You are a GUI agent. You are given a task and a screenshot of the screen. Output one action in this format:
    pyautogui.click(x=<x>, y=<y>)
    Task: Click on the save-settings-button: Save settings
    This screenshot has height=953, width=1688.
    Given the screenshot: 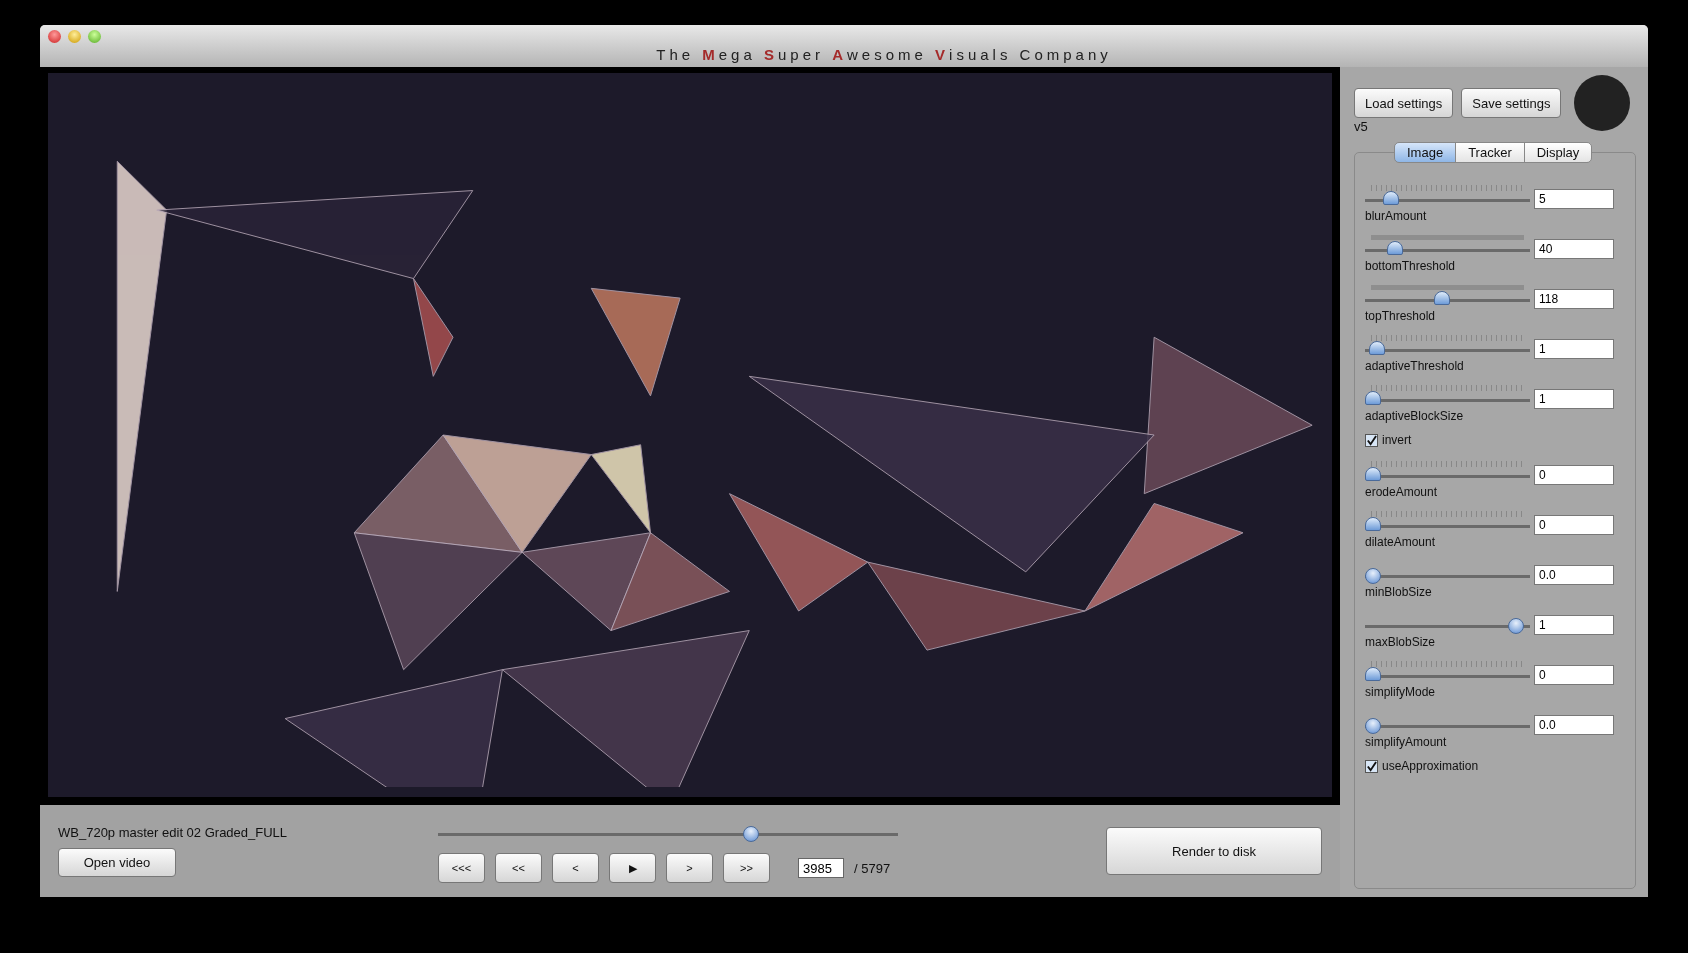 What is the action you would take?
    pyautogui.click(x=1511, y=103)
    